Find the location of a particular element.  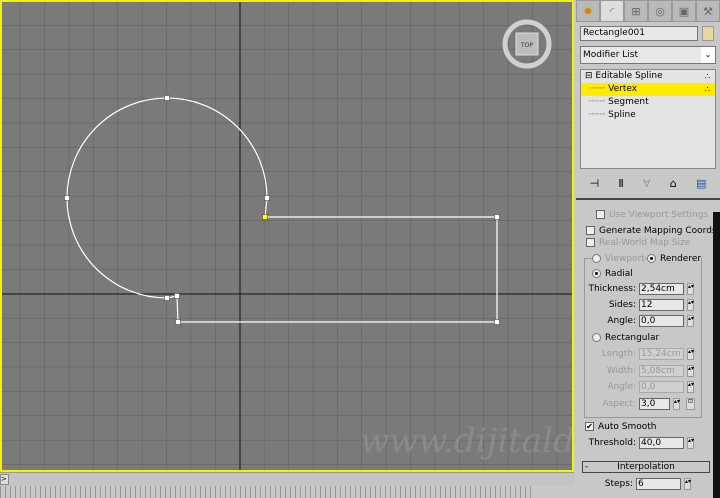

stack-toolbar: ⊣ Ⅱ ∀ ⌂ ▤ is located at coordinates (648, 183).